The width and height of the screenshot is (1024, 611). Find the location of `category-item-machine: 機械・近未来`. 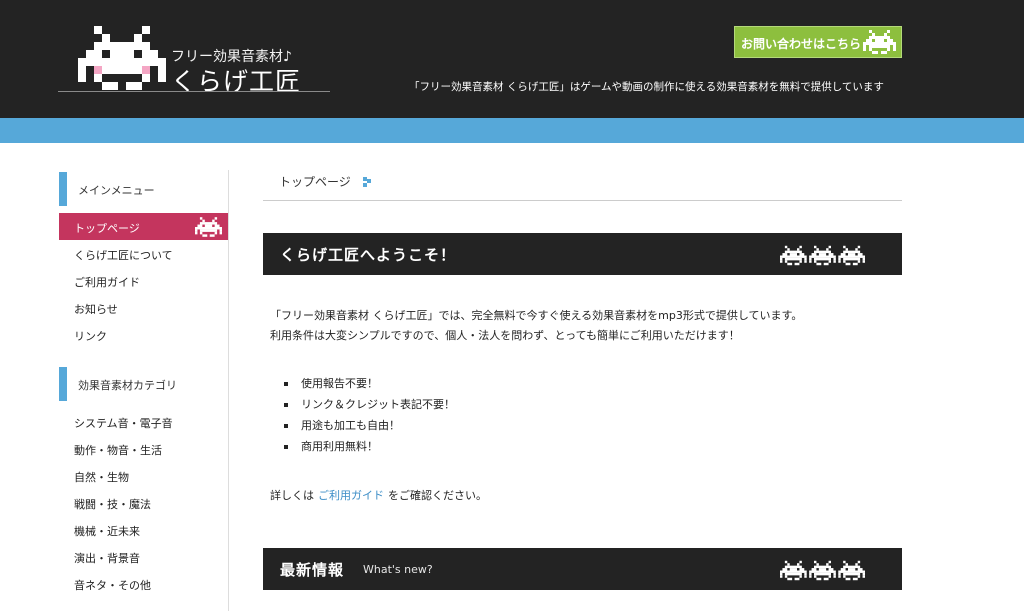

category-item-machine: 機械・近未来 is located at coordinates (143, 529).